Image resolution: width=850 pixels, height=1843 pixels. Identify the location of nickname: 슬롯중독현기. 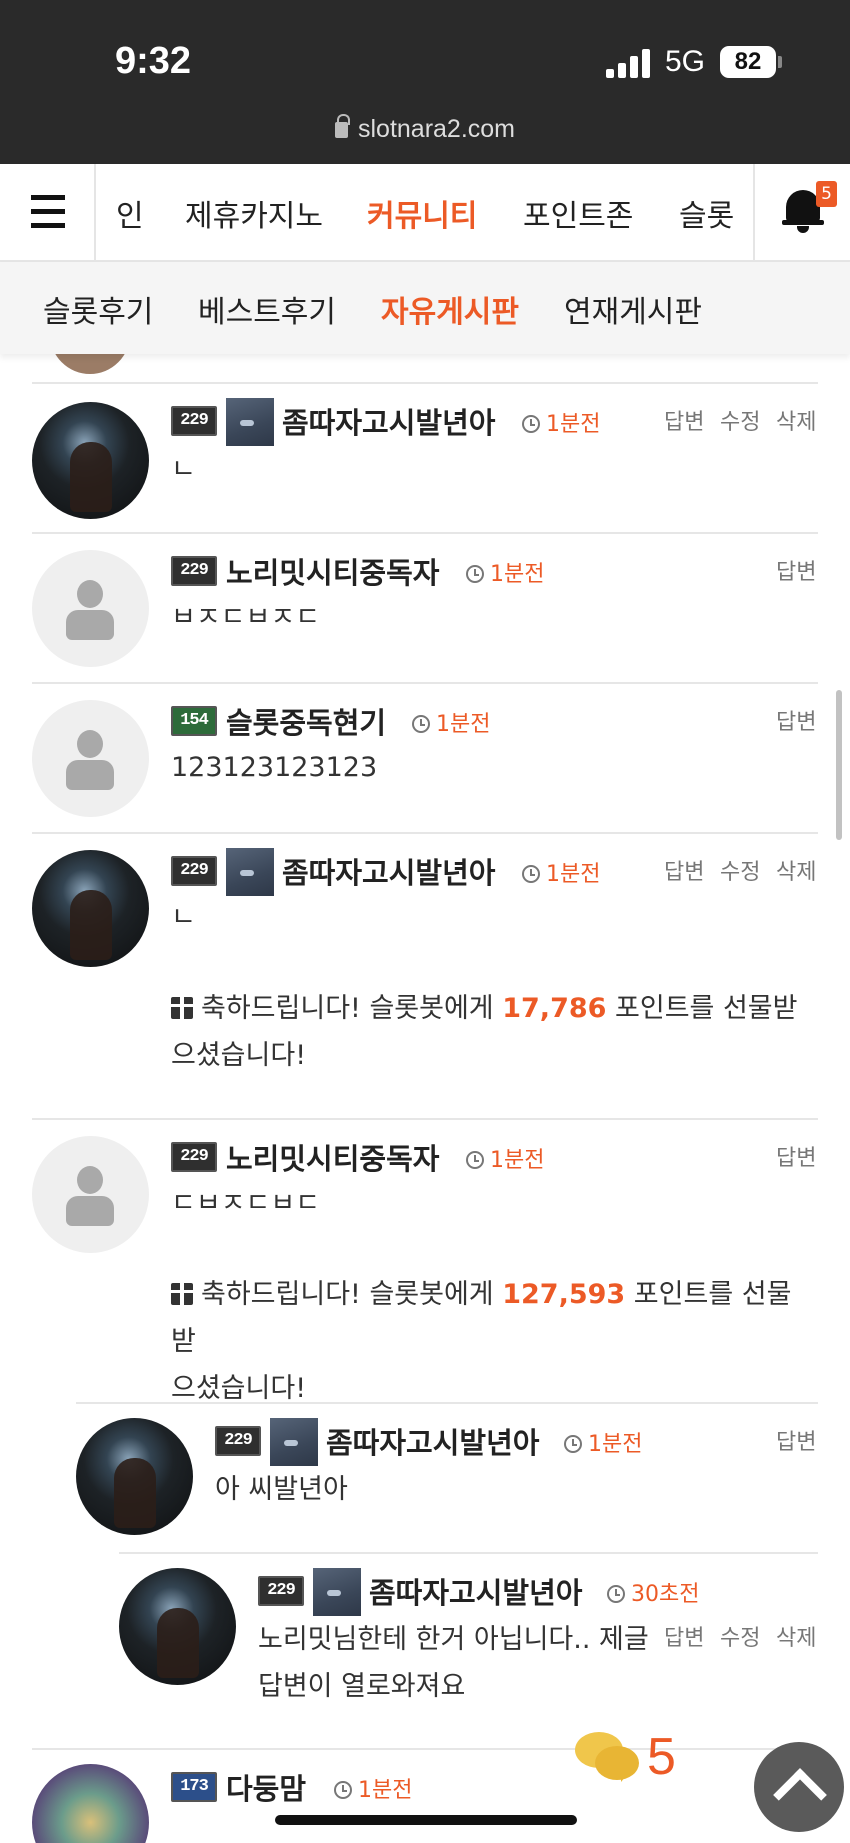
(306, 721).